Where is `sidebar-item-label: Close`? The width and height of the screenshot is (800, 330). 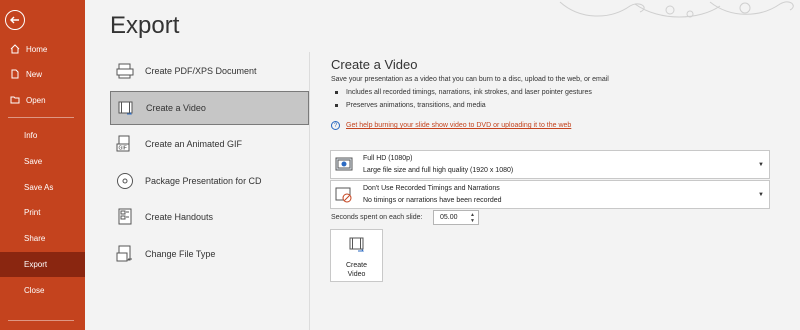 sidebar-item-label: Close is located at coordinates (34, 290).